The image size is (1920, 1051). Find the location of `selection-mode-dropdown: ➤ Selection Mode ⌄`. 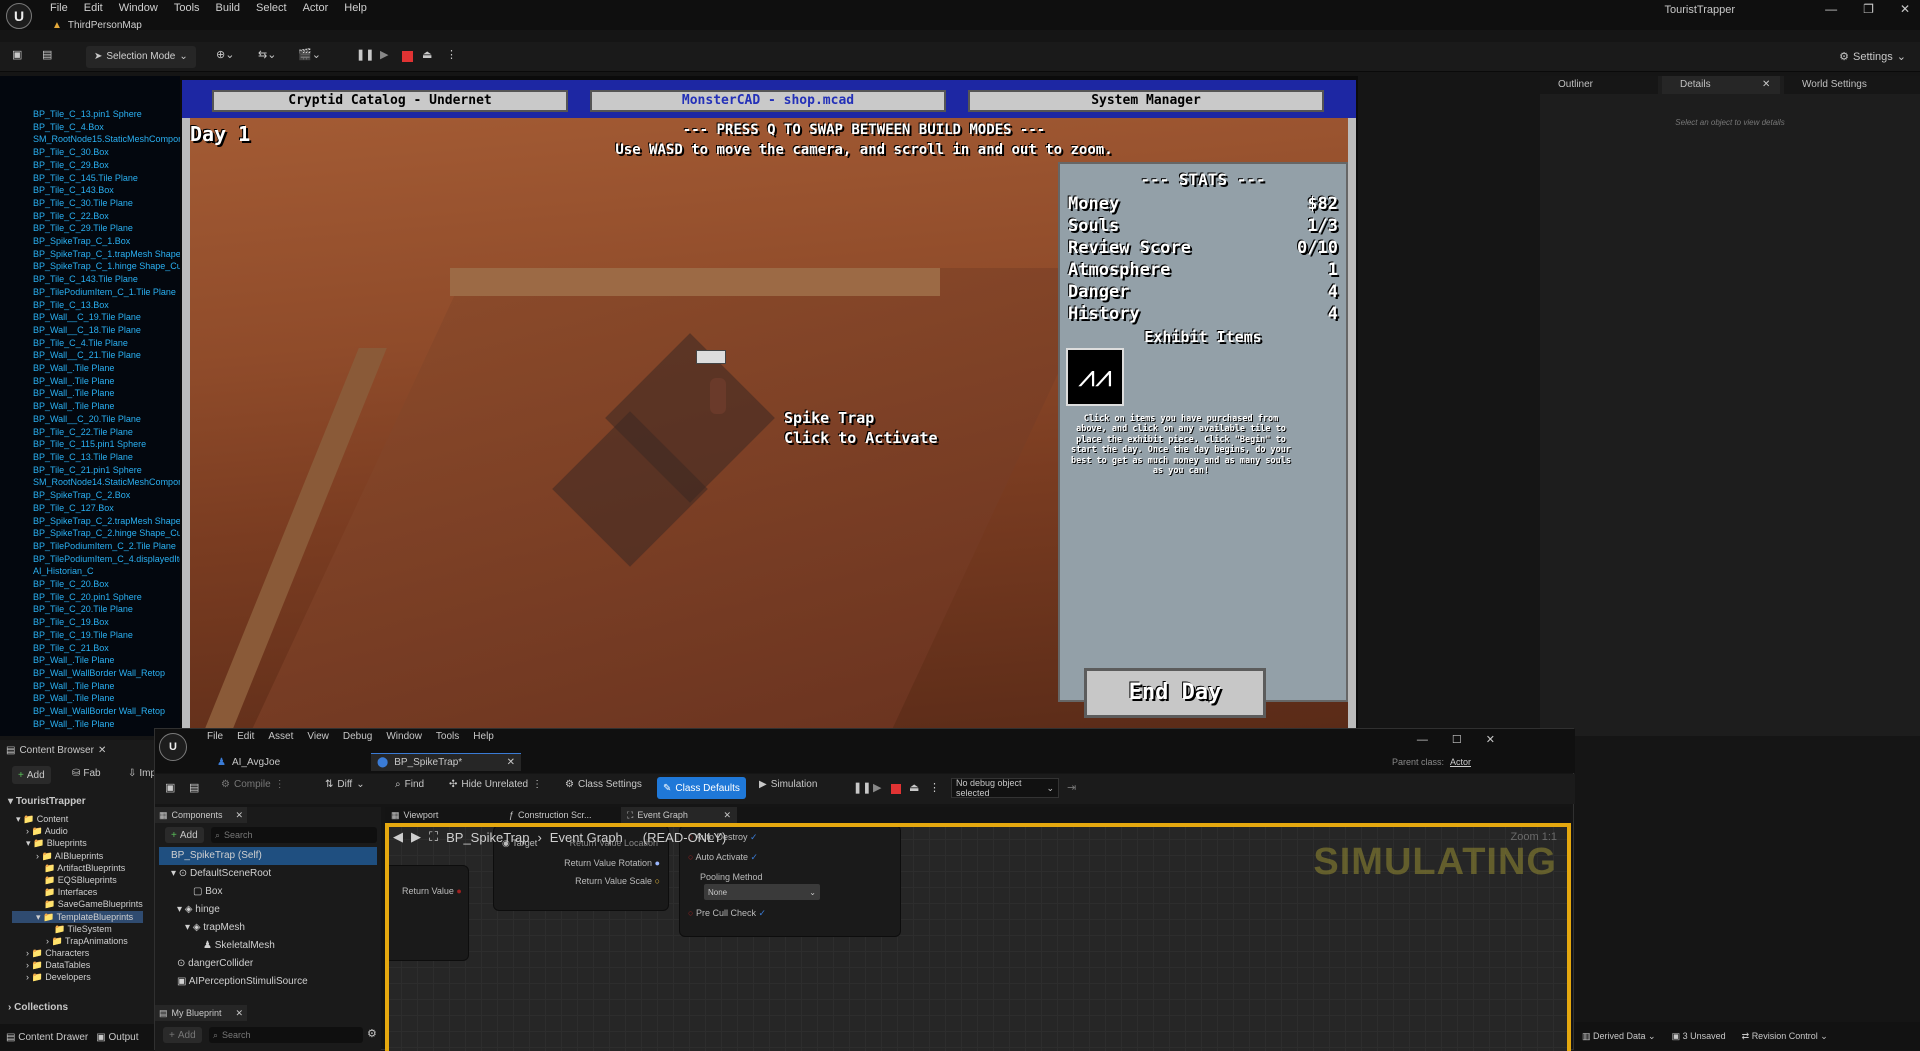

selection-mode-dropdown: ➤ Selection Mode ⌄ is located at coordinates (141, 57).